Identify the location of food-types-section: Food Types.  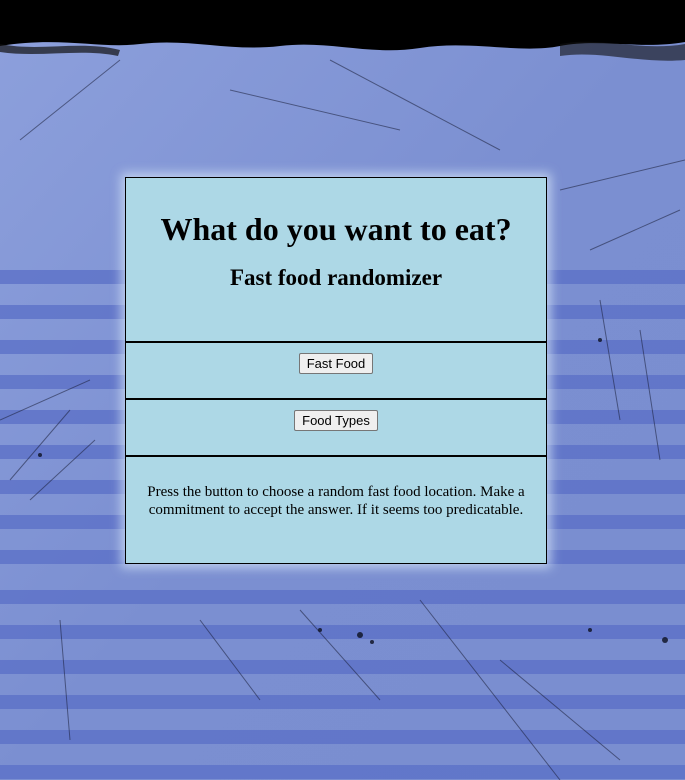
(336, 428).